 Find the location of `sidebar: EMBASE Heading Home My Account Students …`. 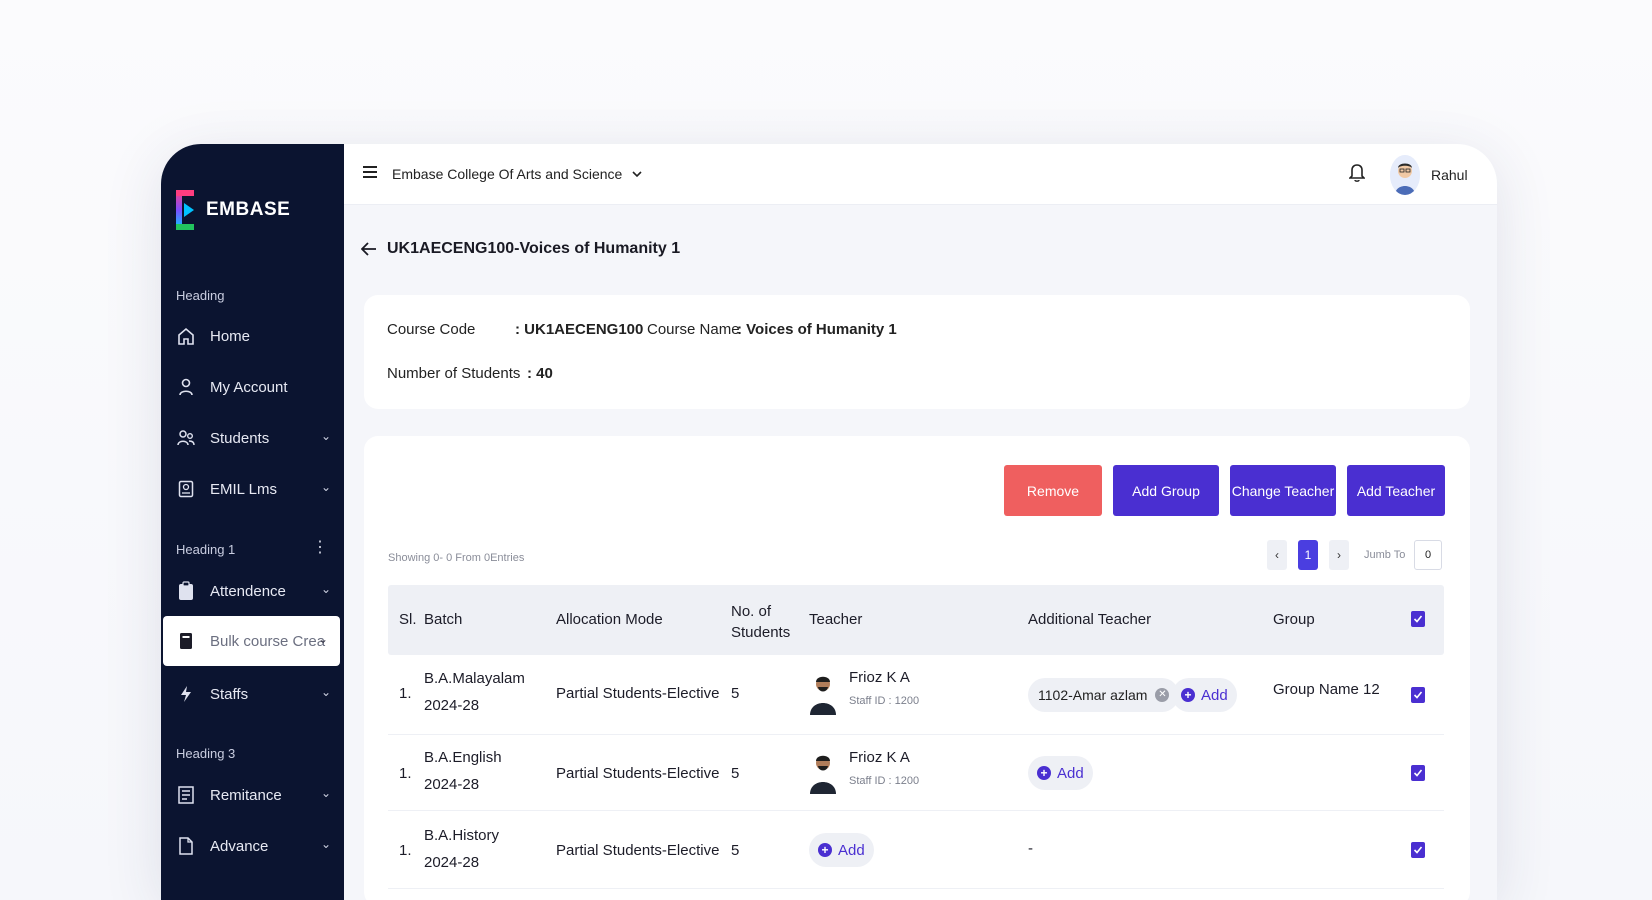

sidebar: EMBASE Heading Home My Account Students … is located at coordinates (252, 522).